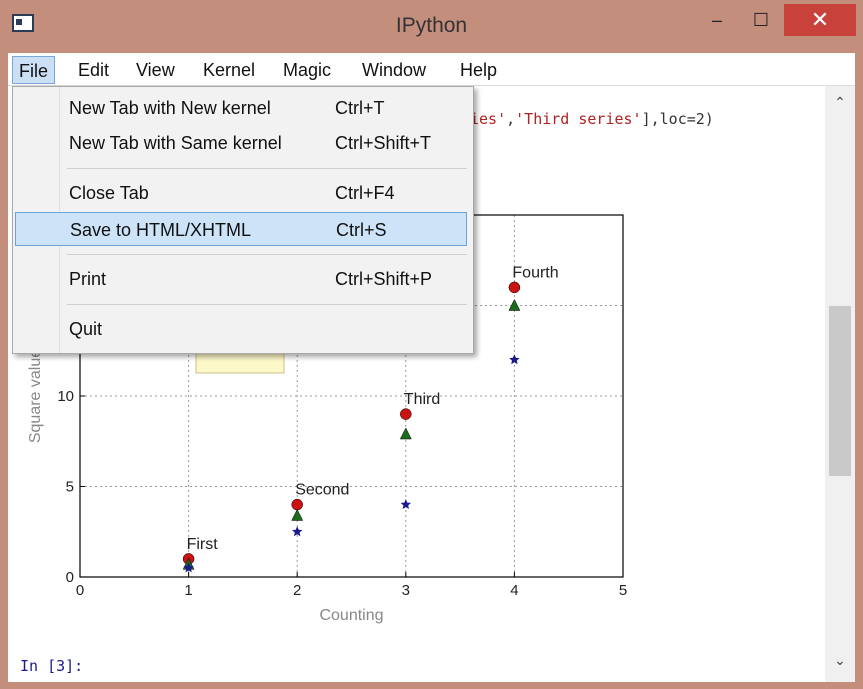 Image resolution: width=863 pixels, height=689 pixels. Describe the element at coordinates (80, 590) in the screenshot. I see `x-tick-label: 0` at that location.